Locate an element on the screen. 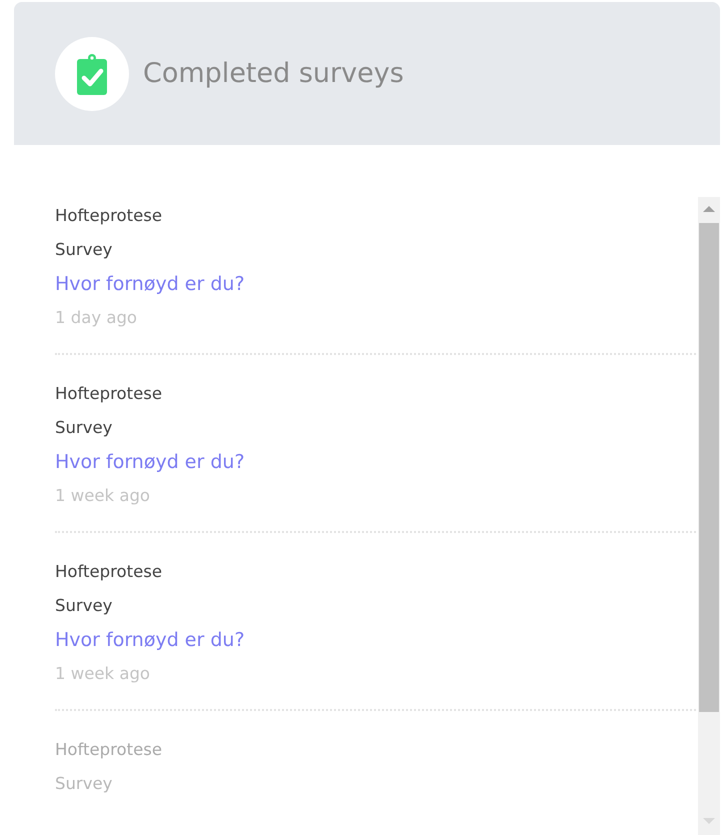 This screenshot has height=835, width=727. scroll-down-icon is located at coordinates (709, 821).